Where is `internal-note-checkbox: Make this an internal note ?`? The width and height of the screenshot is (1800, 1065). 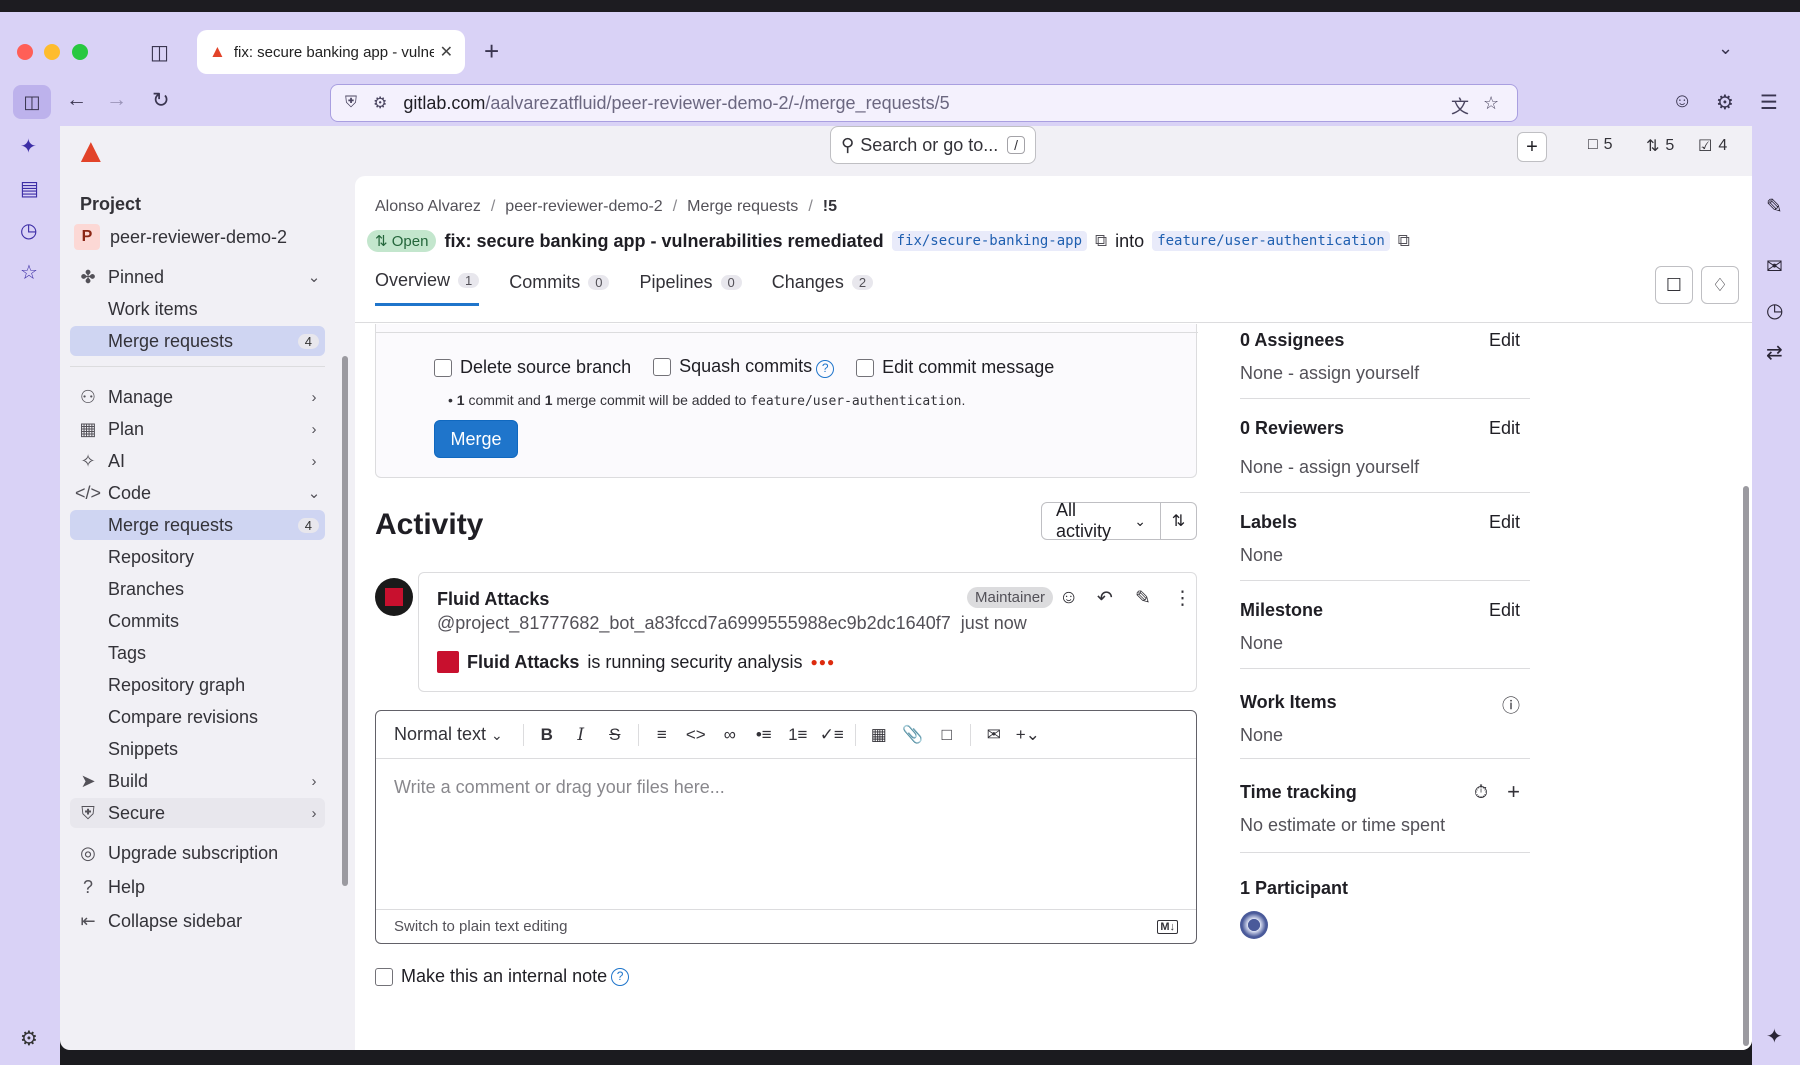 internal-note-checkbox: Make this an internal note ? is located at coordinates (502, 976).